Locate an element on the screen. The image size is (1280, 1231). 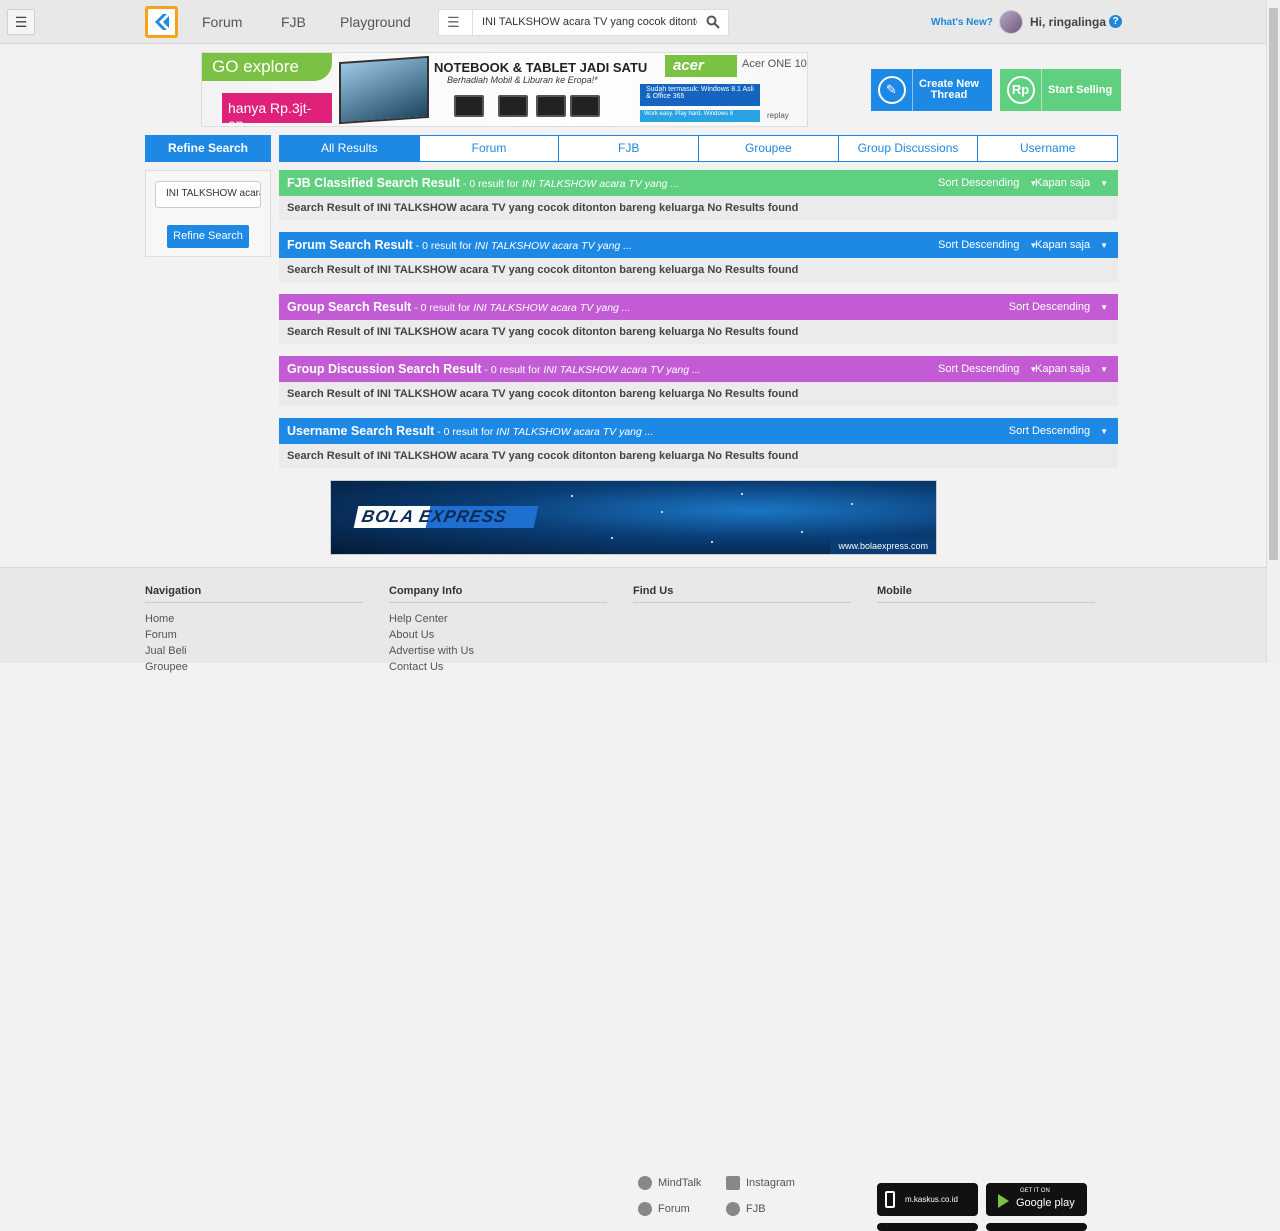
bola-express-url: www.bolaexpress.com is located at coordinates (883, 546).